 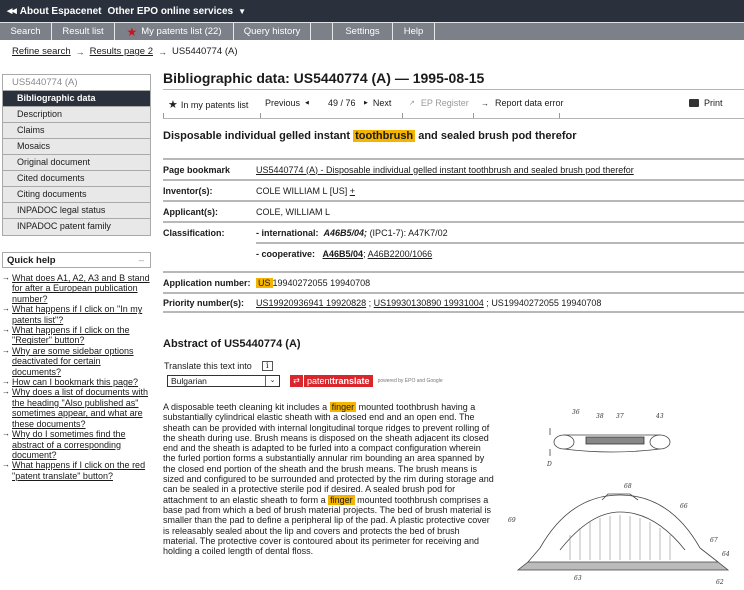 I want to click on in-my-patents-list-button: ★ In my patents list, so click(x=208, y=104).